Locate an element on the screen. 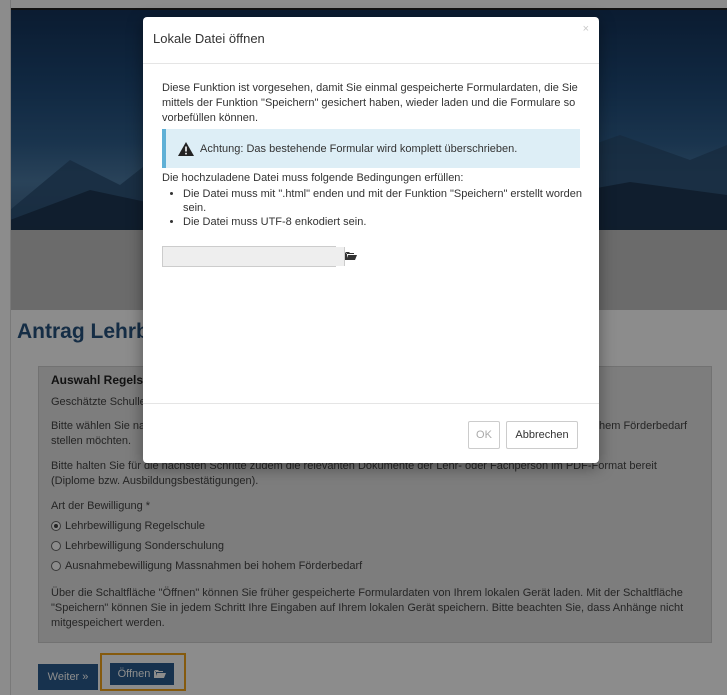 Image resolution: width=727 pixels, height=695 pixels. condition-item: Die Datei muss UTF-8 enkodiert sein. is located at coordinates (383, 222).